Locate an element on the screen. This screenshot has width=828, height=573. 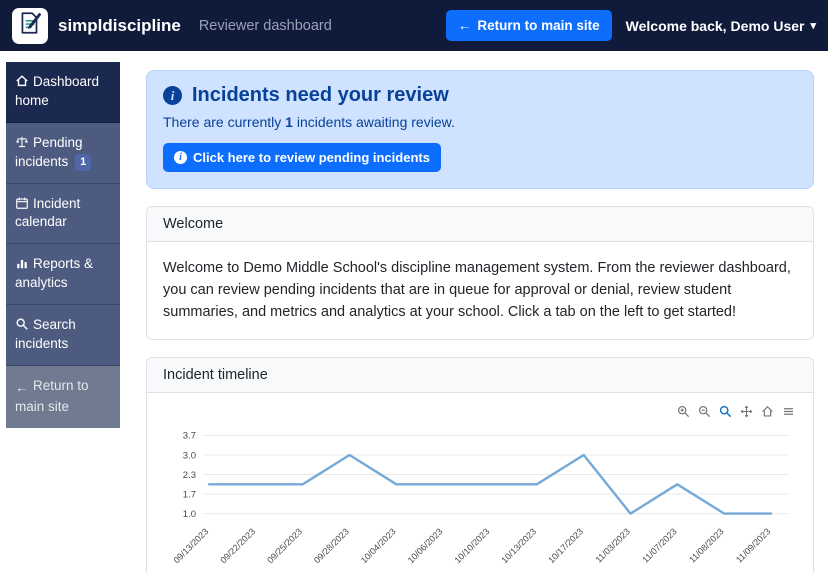
alert-body-prefix: There are currently is located at coordinates (224, 122).